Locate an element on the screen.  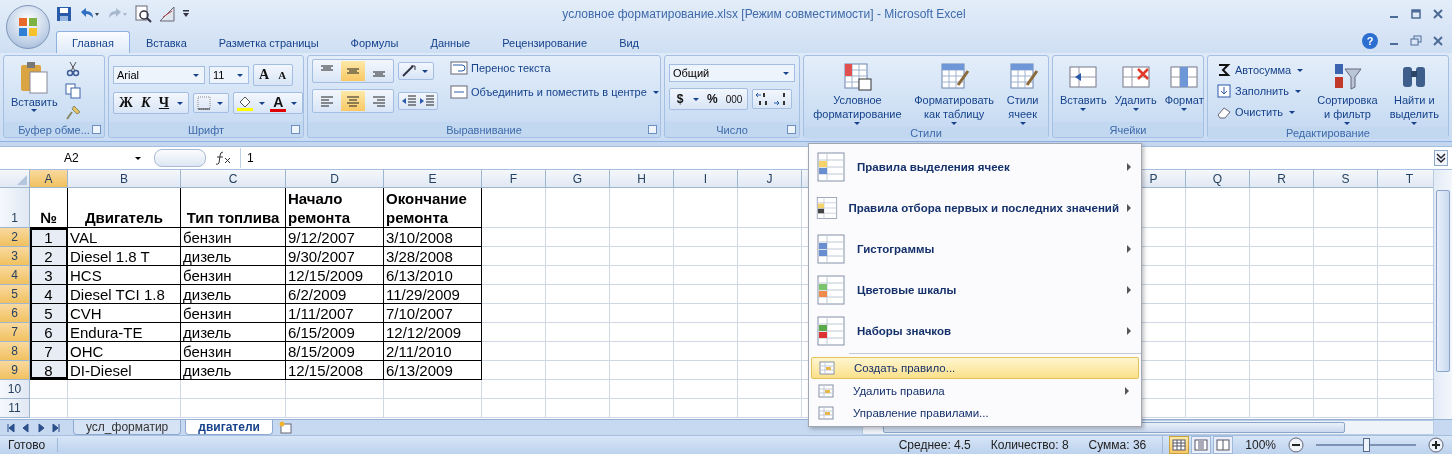
restore-icon is located at coordinates (1416, 40).